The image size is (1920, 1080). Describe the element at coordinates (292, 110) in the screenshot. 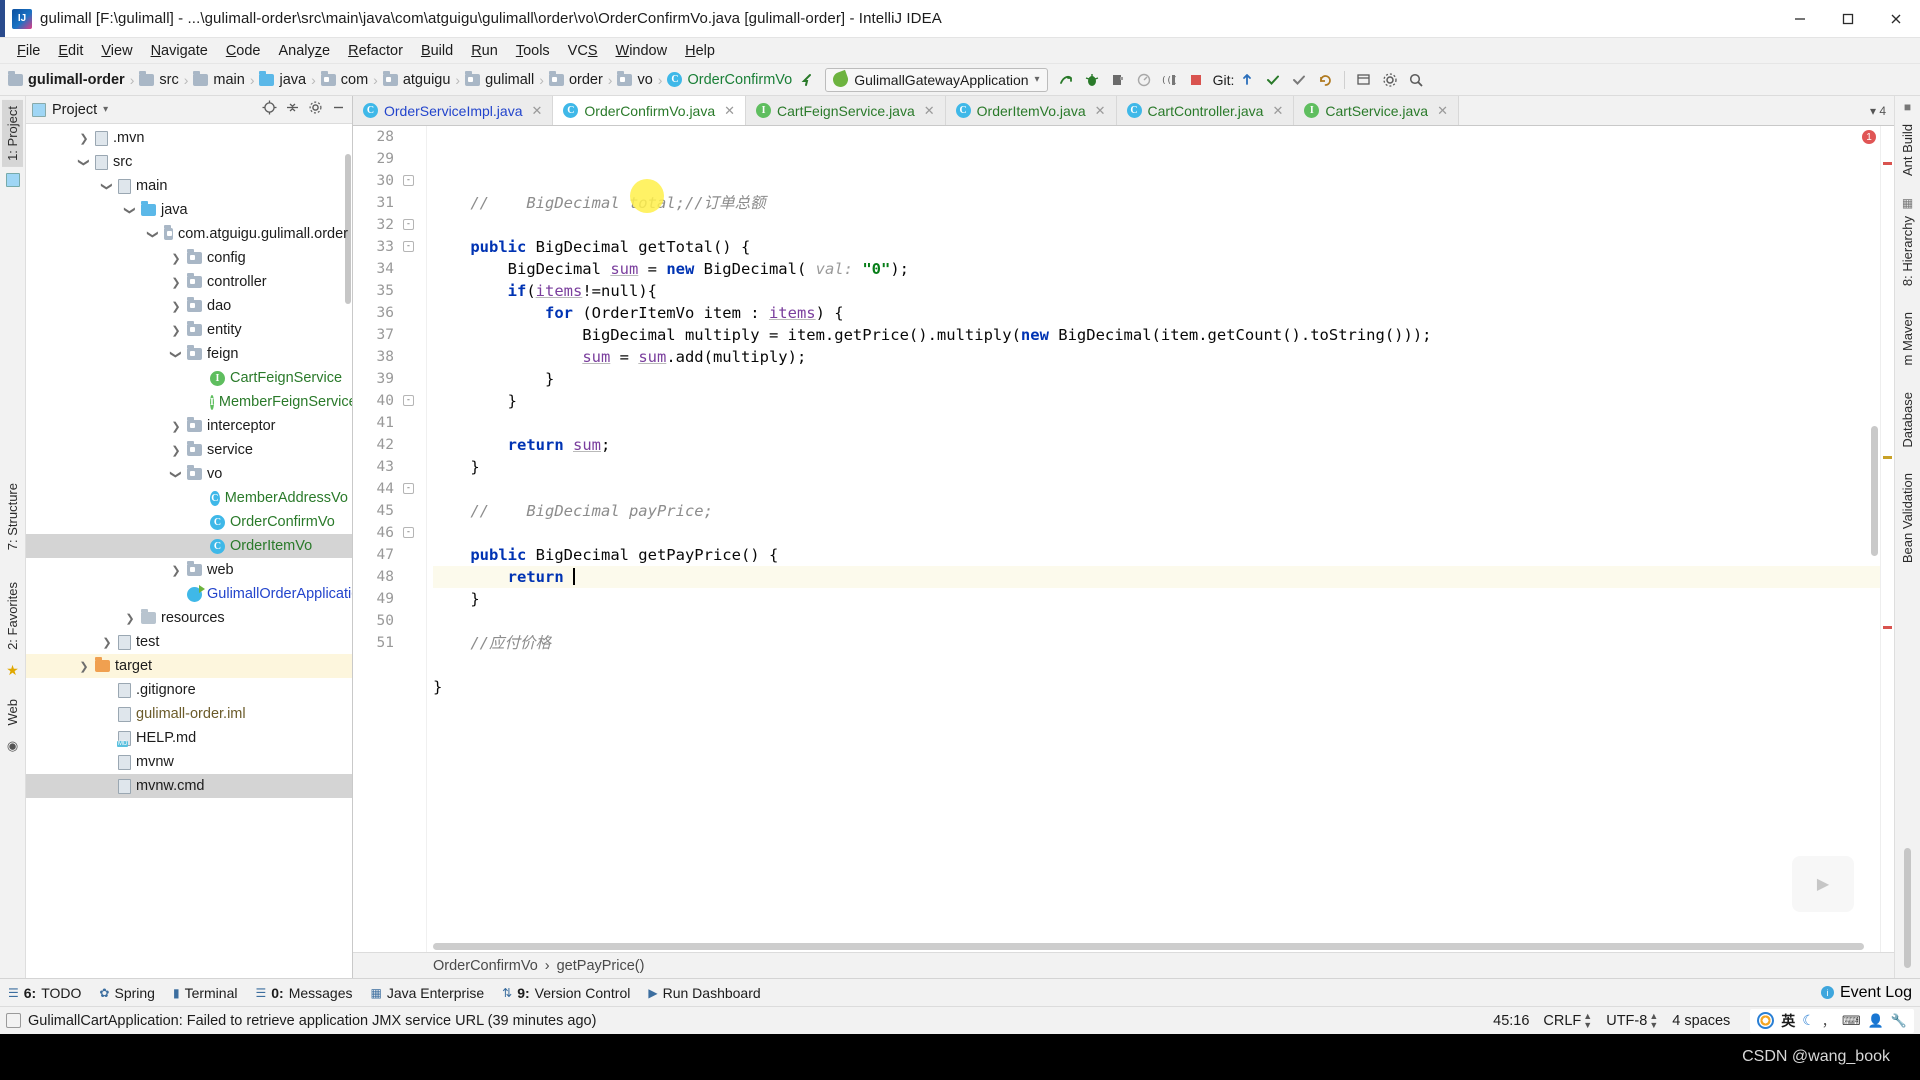

I see `collapse-all-icon` at that location.